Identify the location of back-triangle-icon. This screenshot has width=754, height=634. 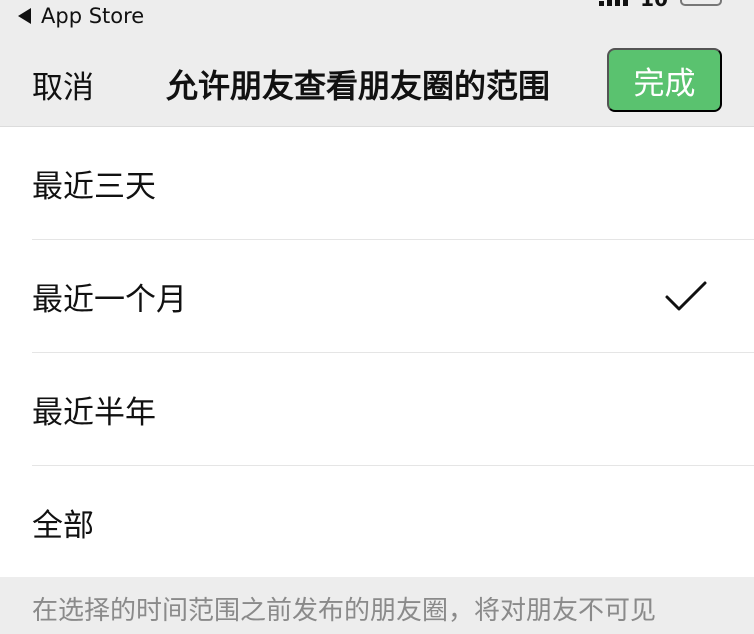
(24, 16).